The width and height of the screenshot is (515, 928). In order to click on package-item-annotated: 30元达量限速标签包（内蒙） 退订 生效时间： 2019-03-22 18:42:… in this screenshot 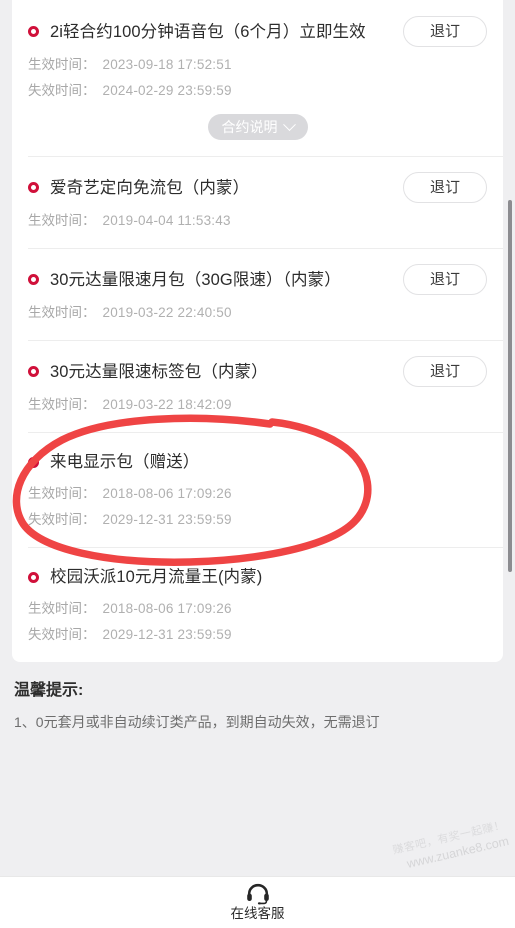, I will do `click(257, 386)`.